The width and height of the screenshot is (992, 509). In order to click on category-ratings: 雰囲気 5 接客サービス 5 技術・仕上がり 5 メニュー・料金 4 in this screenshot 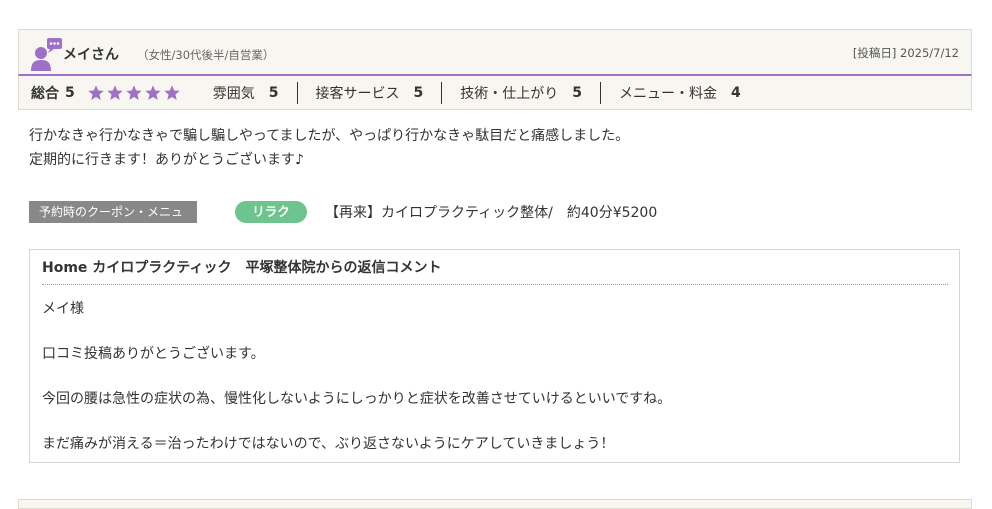, I will do `click(477, 92)`.